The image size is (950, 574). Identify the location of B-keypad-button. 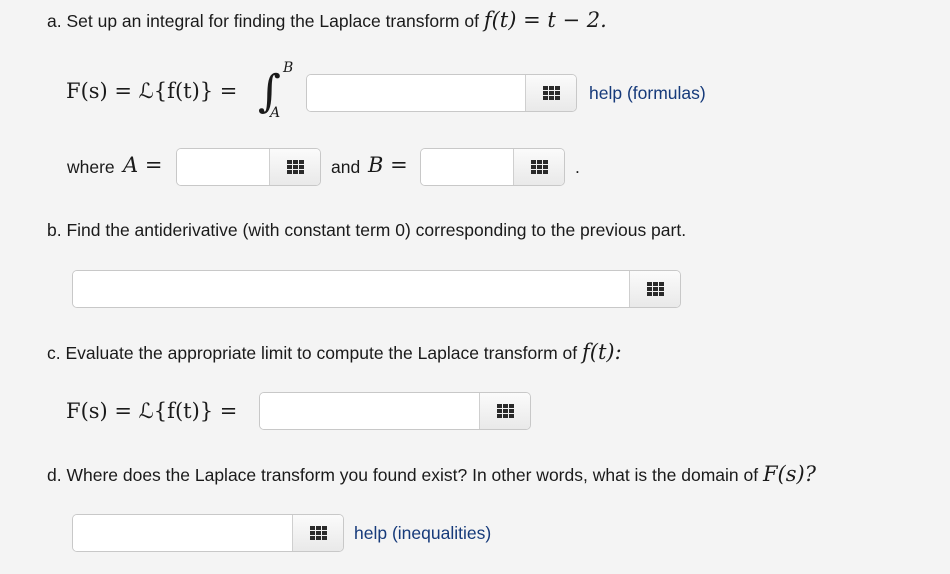
(538, 167).